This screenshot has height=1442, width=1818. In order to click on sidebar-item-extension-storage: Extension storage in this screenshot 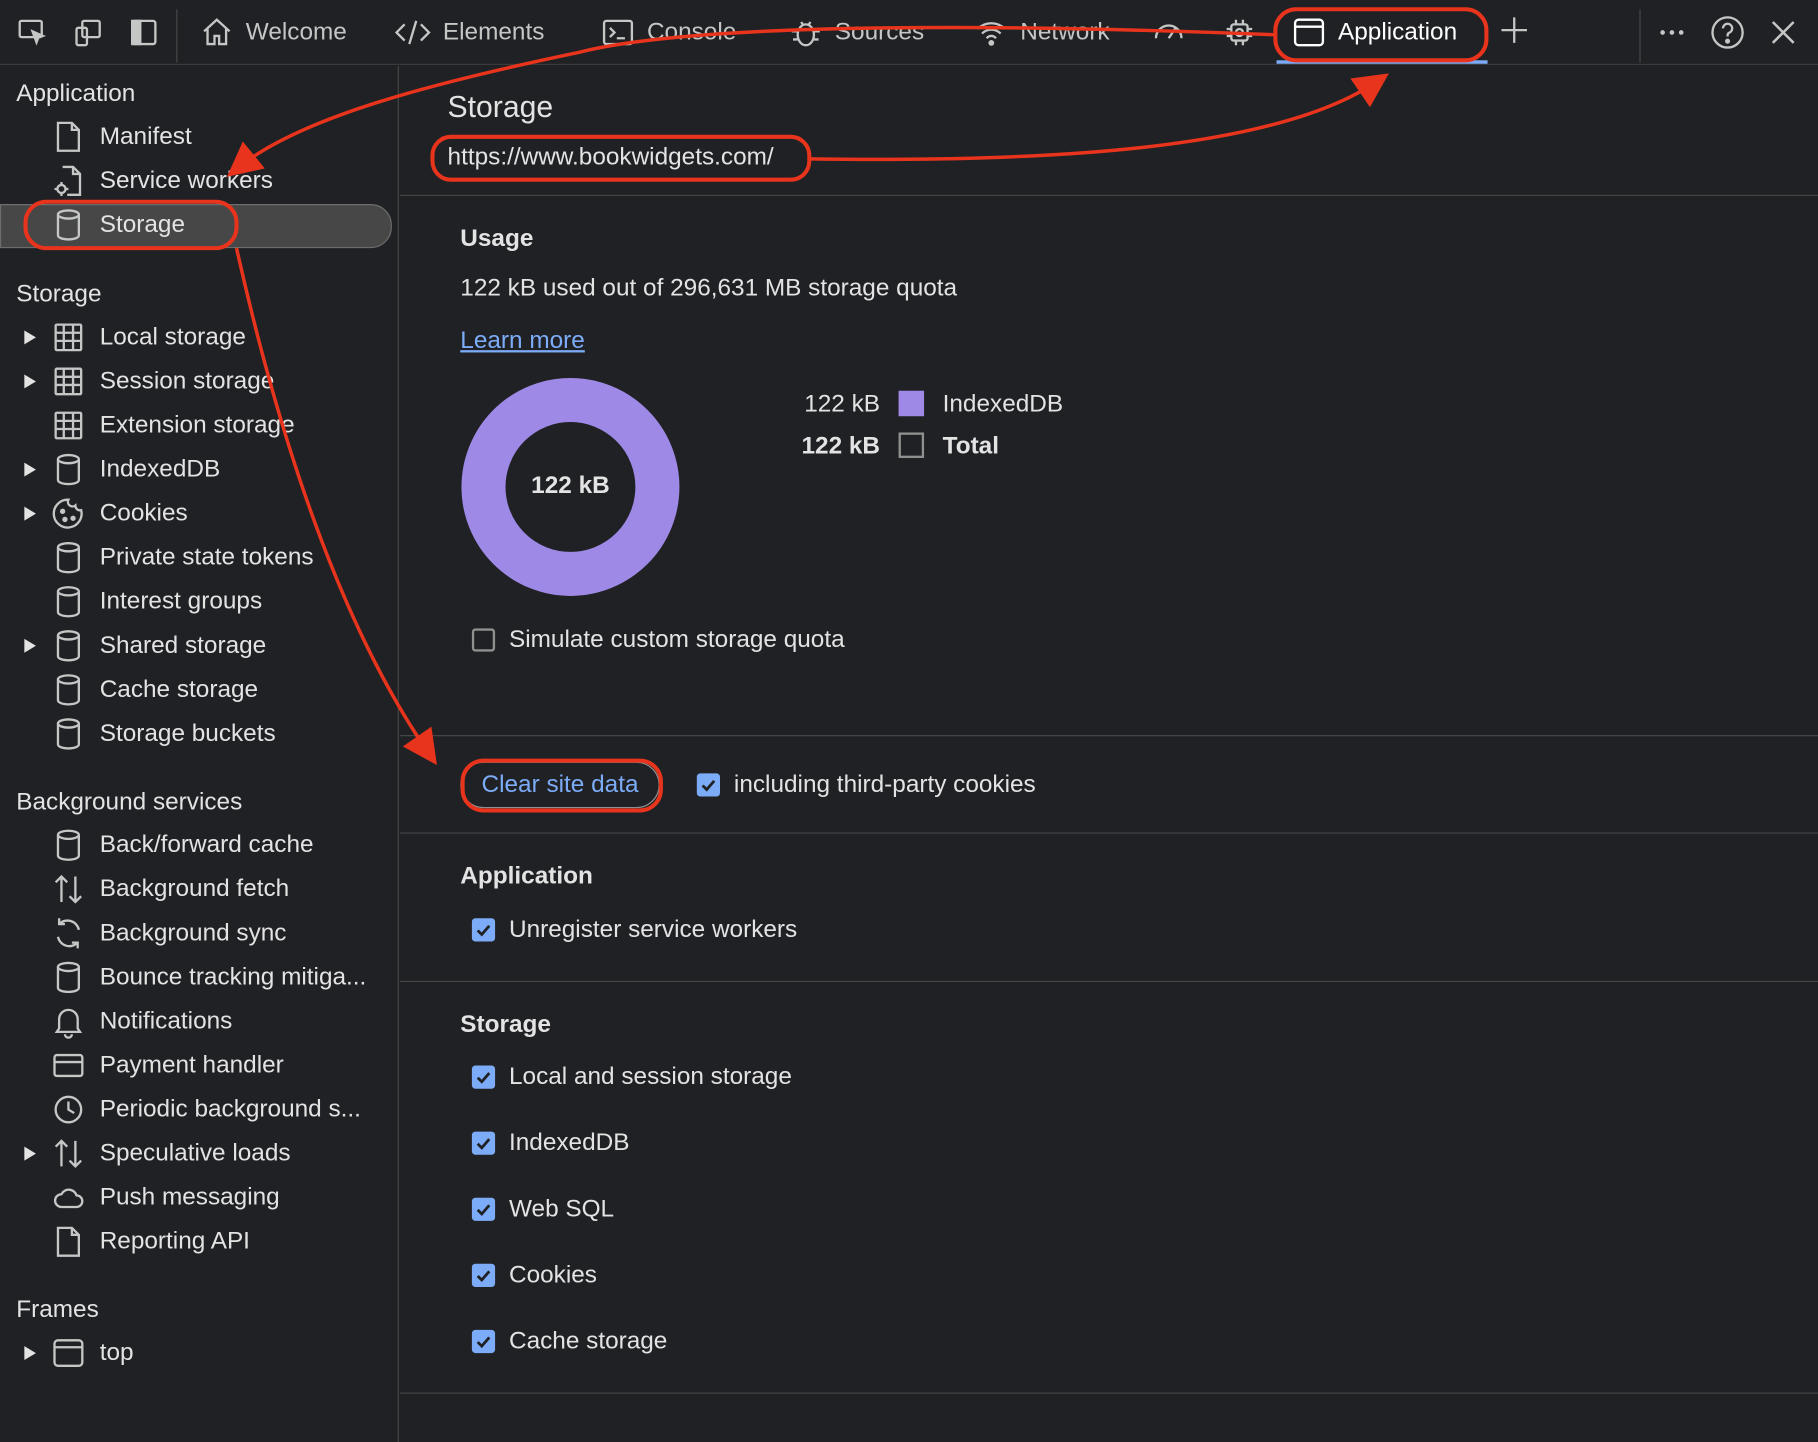, I will do `click(197, 426)`.